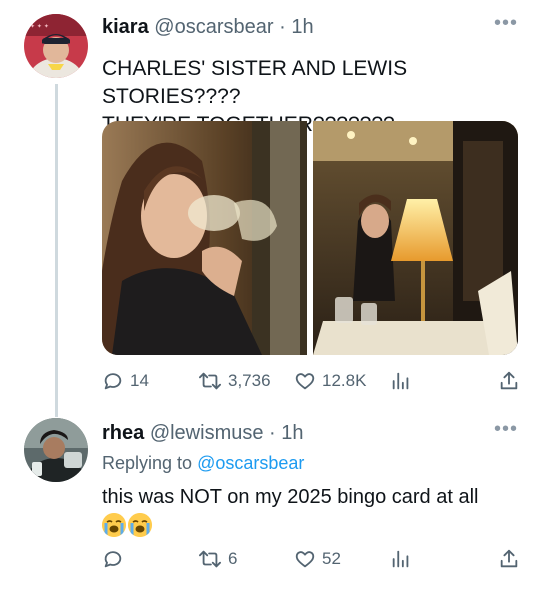 This screenshot has width=540, height=594. I want to click on photo-woman-drinking, so click(204, 238).